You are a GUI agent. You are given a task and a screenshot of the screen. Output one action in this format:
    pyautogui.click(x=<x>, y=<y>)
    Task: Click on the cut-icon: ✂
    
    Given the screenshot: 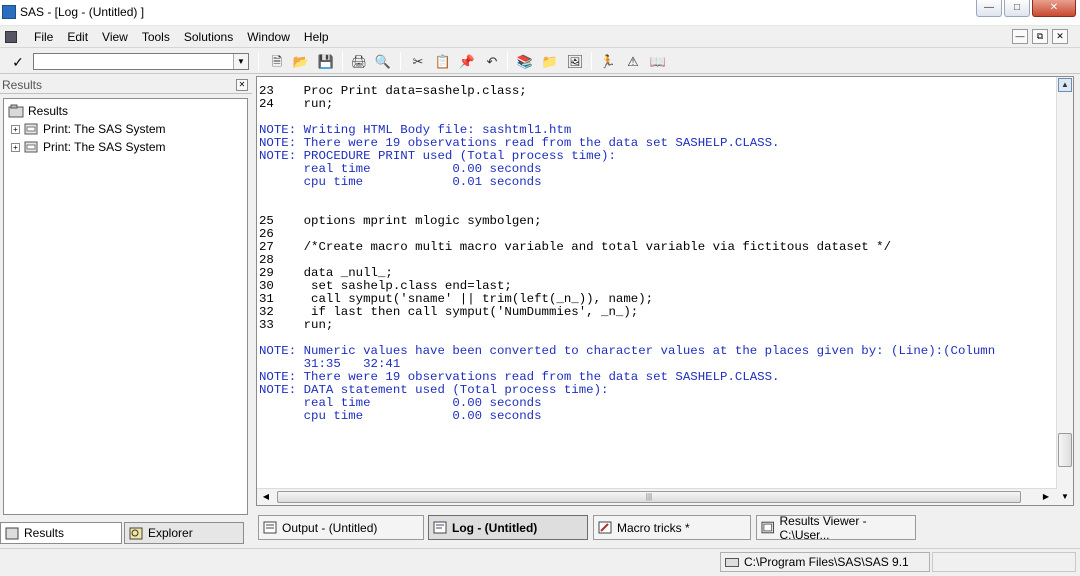 What is the action you would take?
    pyautogui.click(x=418, y=61)
    